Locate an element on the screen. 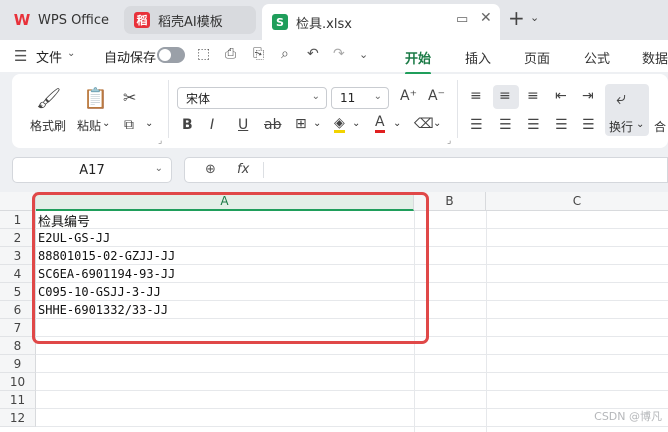 This screenshot has height=432, width=668. row-header-3: 3 is located at coordinates (18, 256).